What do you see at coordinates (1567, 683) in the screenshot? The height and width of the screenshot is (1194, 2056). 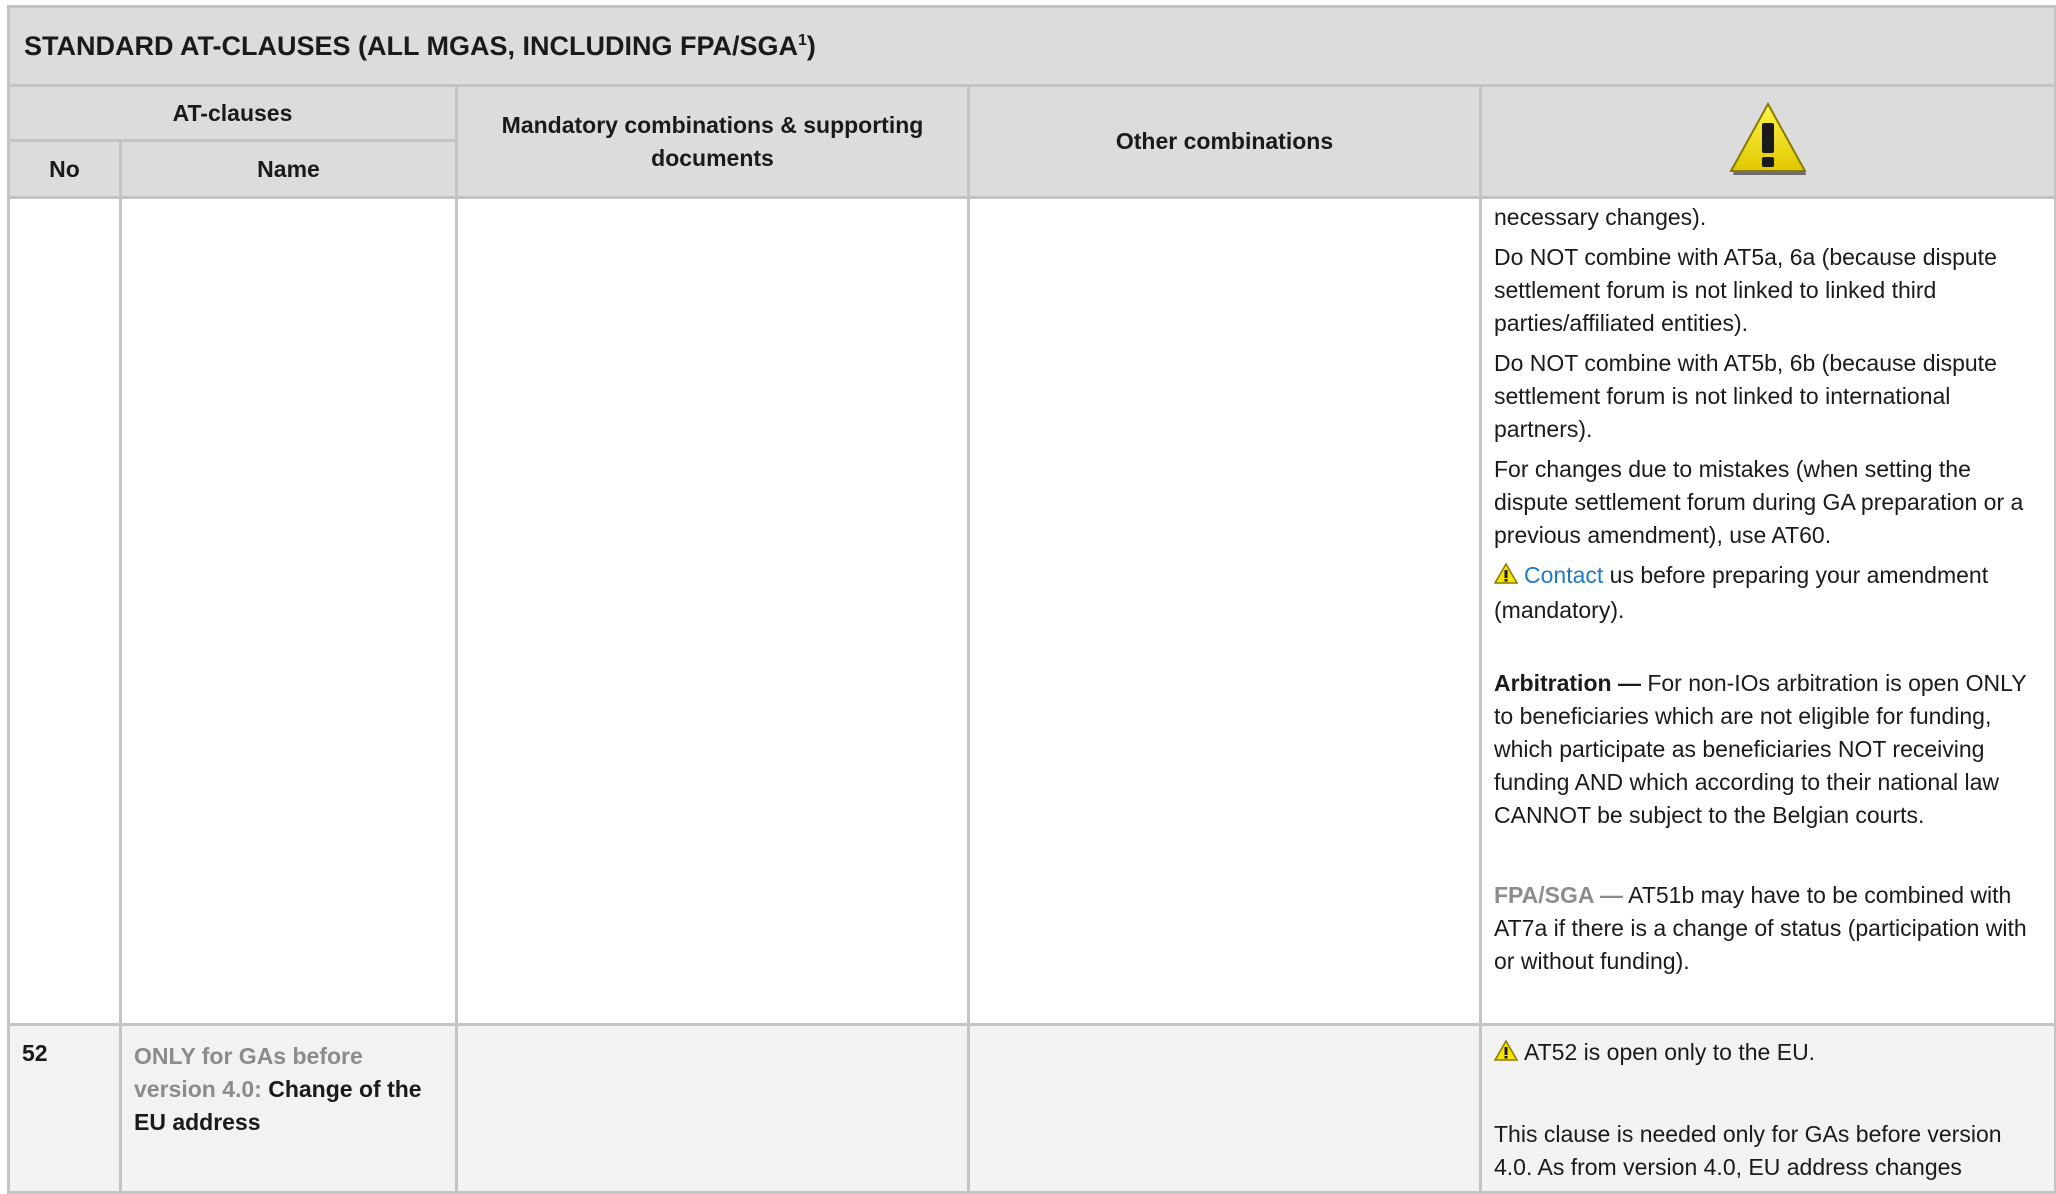 I see `arbitration-label: Arbitration —` at bounding box center [1567, 683].